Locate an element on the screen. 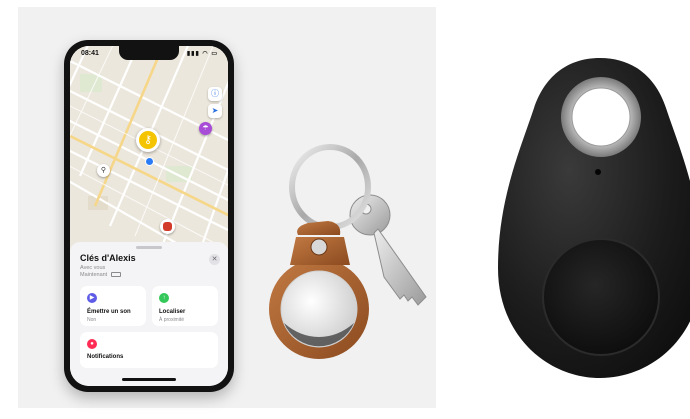  tracker-button is located at coordinates (601, 297).